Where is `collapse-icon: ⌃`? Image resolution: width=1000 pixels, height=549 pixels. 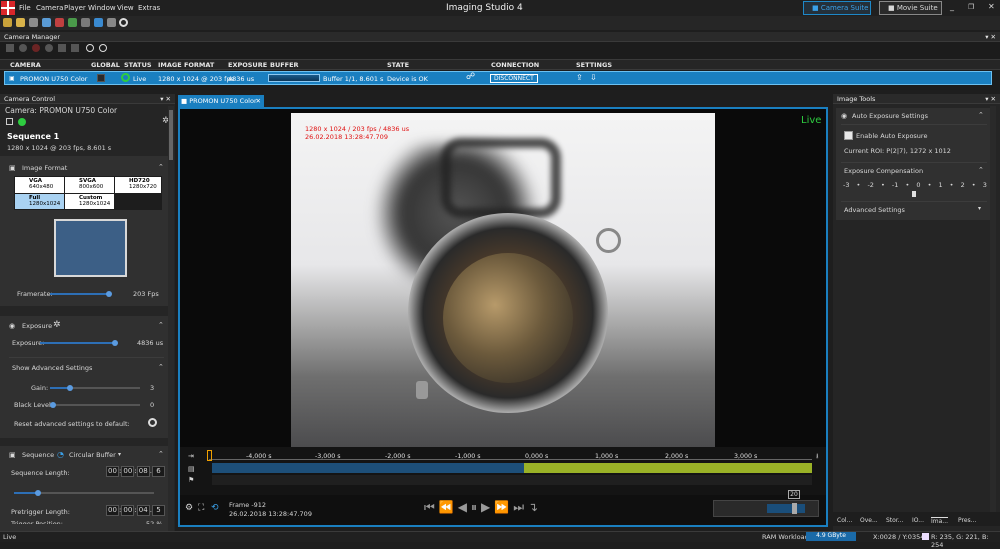
collapse-icon: ⌃ is located at coordinates (161, 167).